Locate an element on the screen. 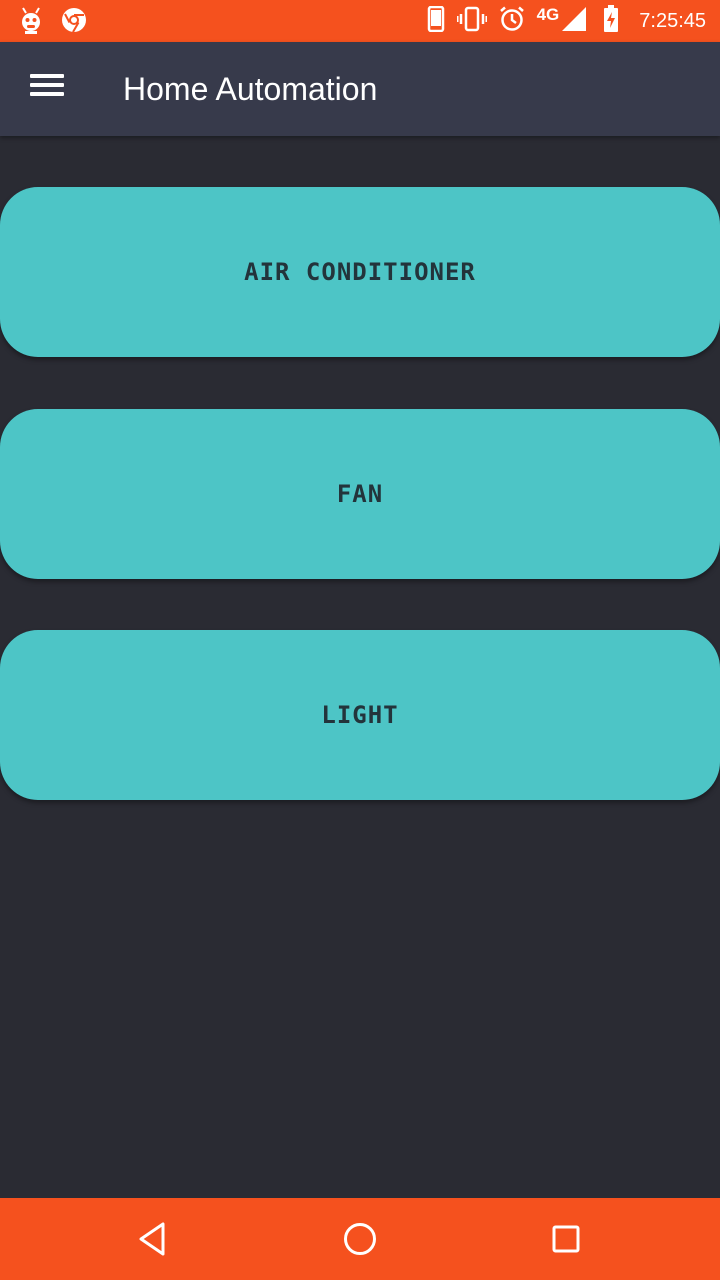 The height and width of the screenshot is (1280, 720). air-conditioner-label: AIR CONDITIONER is located at coordinates (360, 272).